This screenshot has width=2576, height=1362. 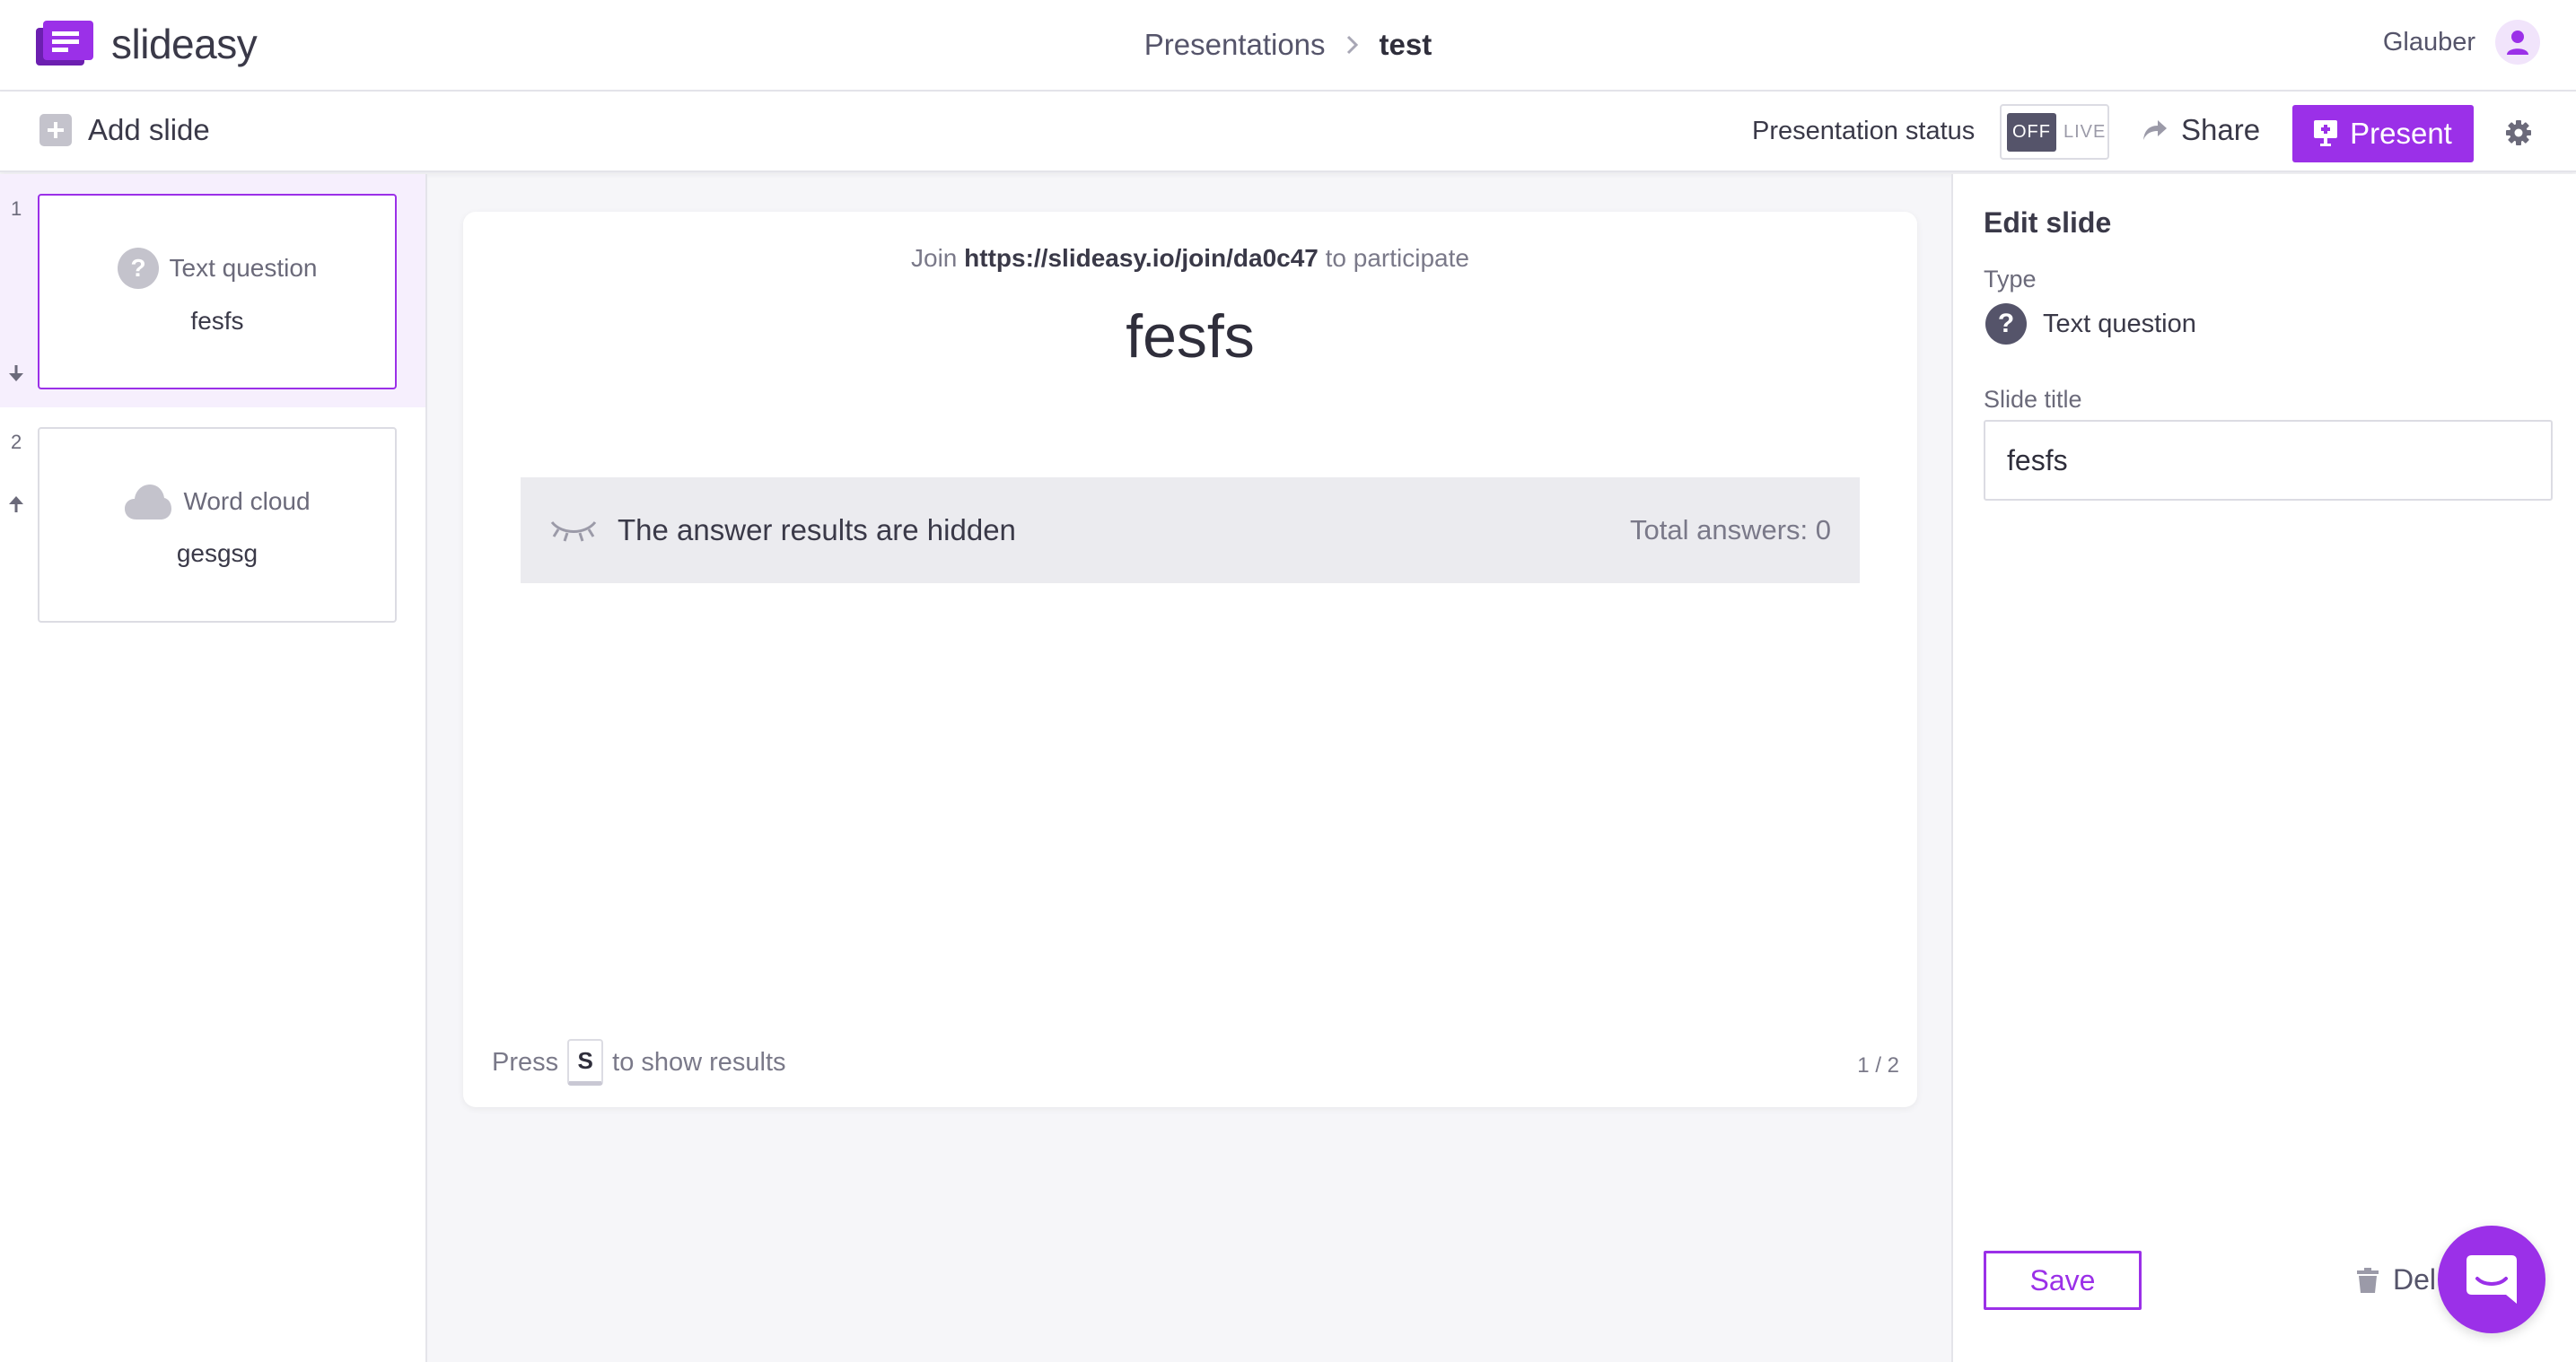 I want to click on cloud-icon, so click(x=148, y=502).